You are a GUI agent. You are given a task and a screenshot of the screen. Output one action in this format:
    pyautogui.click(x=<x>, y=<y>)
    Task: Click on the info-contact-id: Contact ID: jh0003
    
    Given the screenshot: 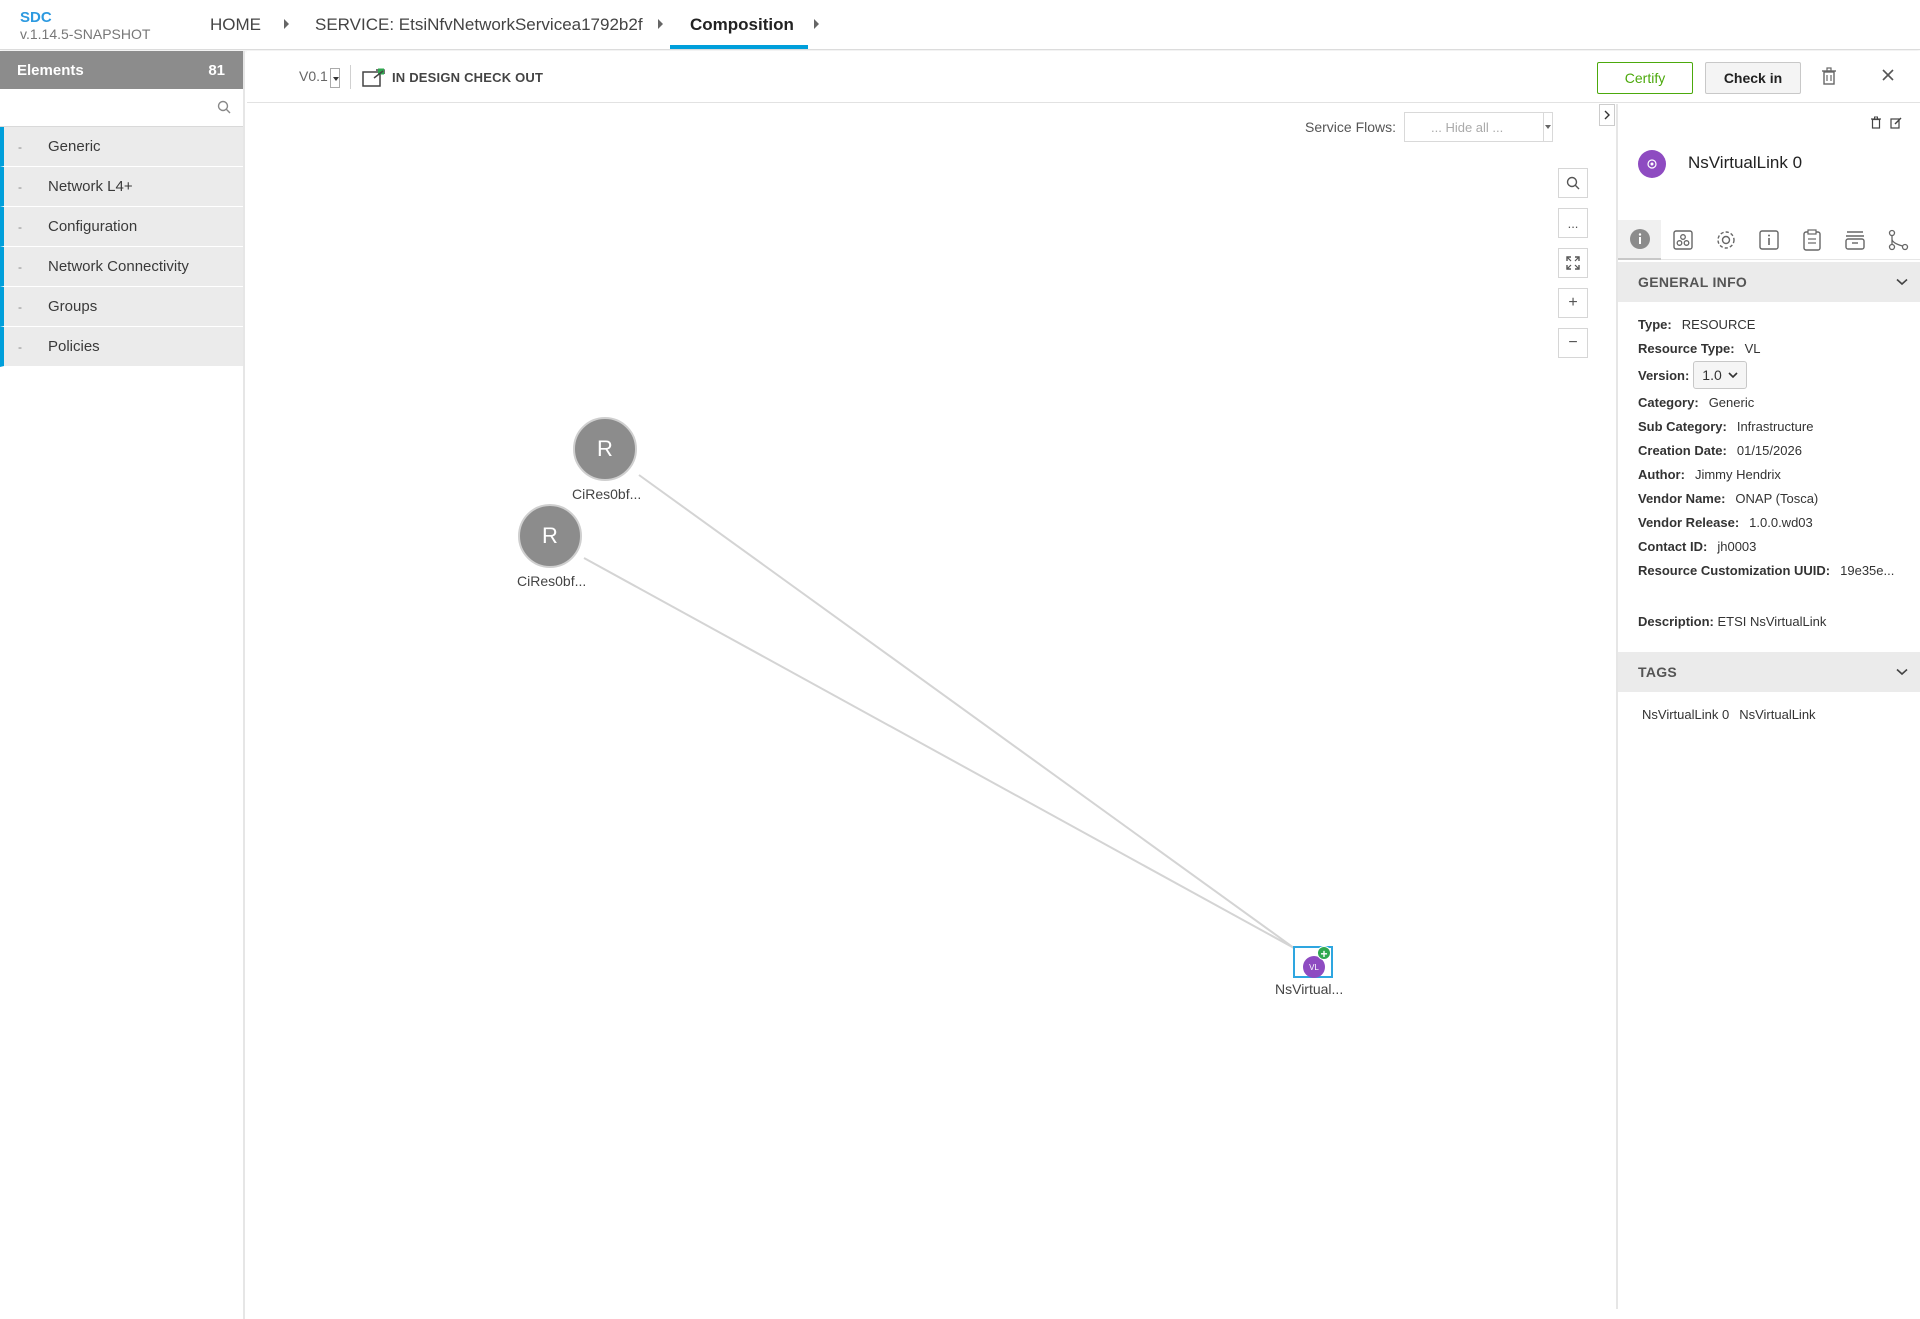 What is the action you would take?
    pyautogui.click(x=1778, y=546)
    